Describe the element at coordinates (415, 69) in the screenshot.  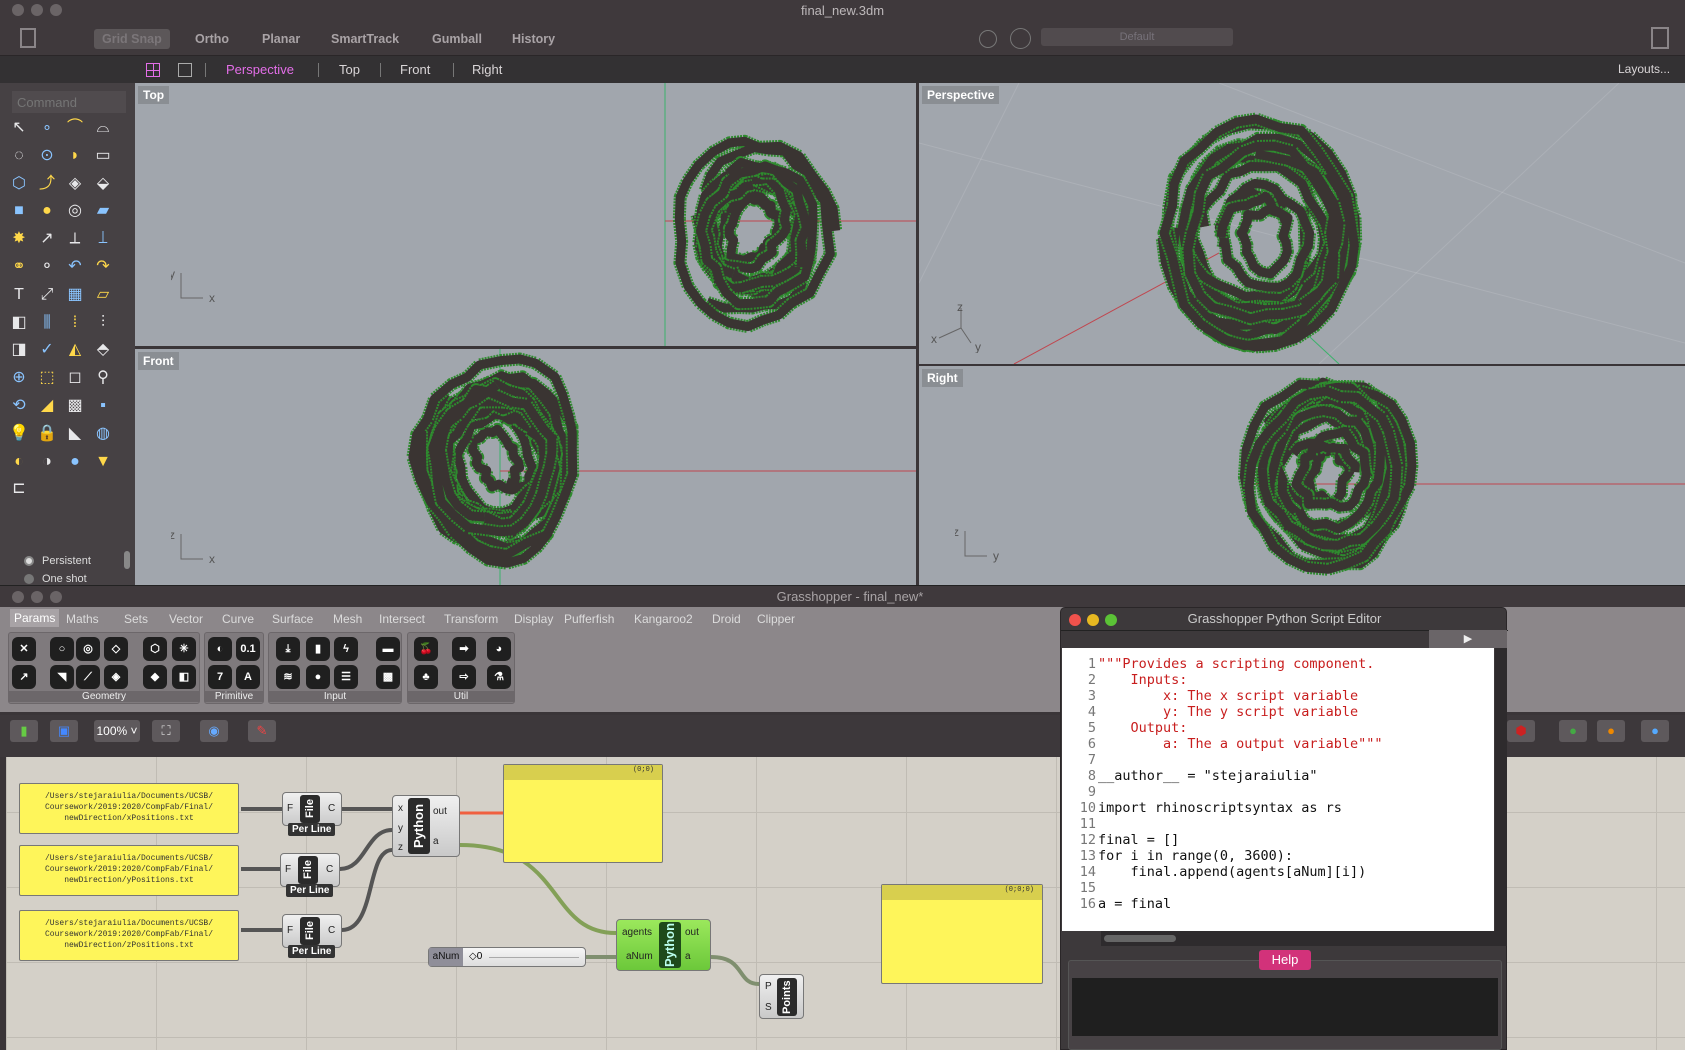
I see `tab-front: Front` at that location.